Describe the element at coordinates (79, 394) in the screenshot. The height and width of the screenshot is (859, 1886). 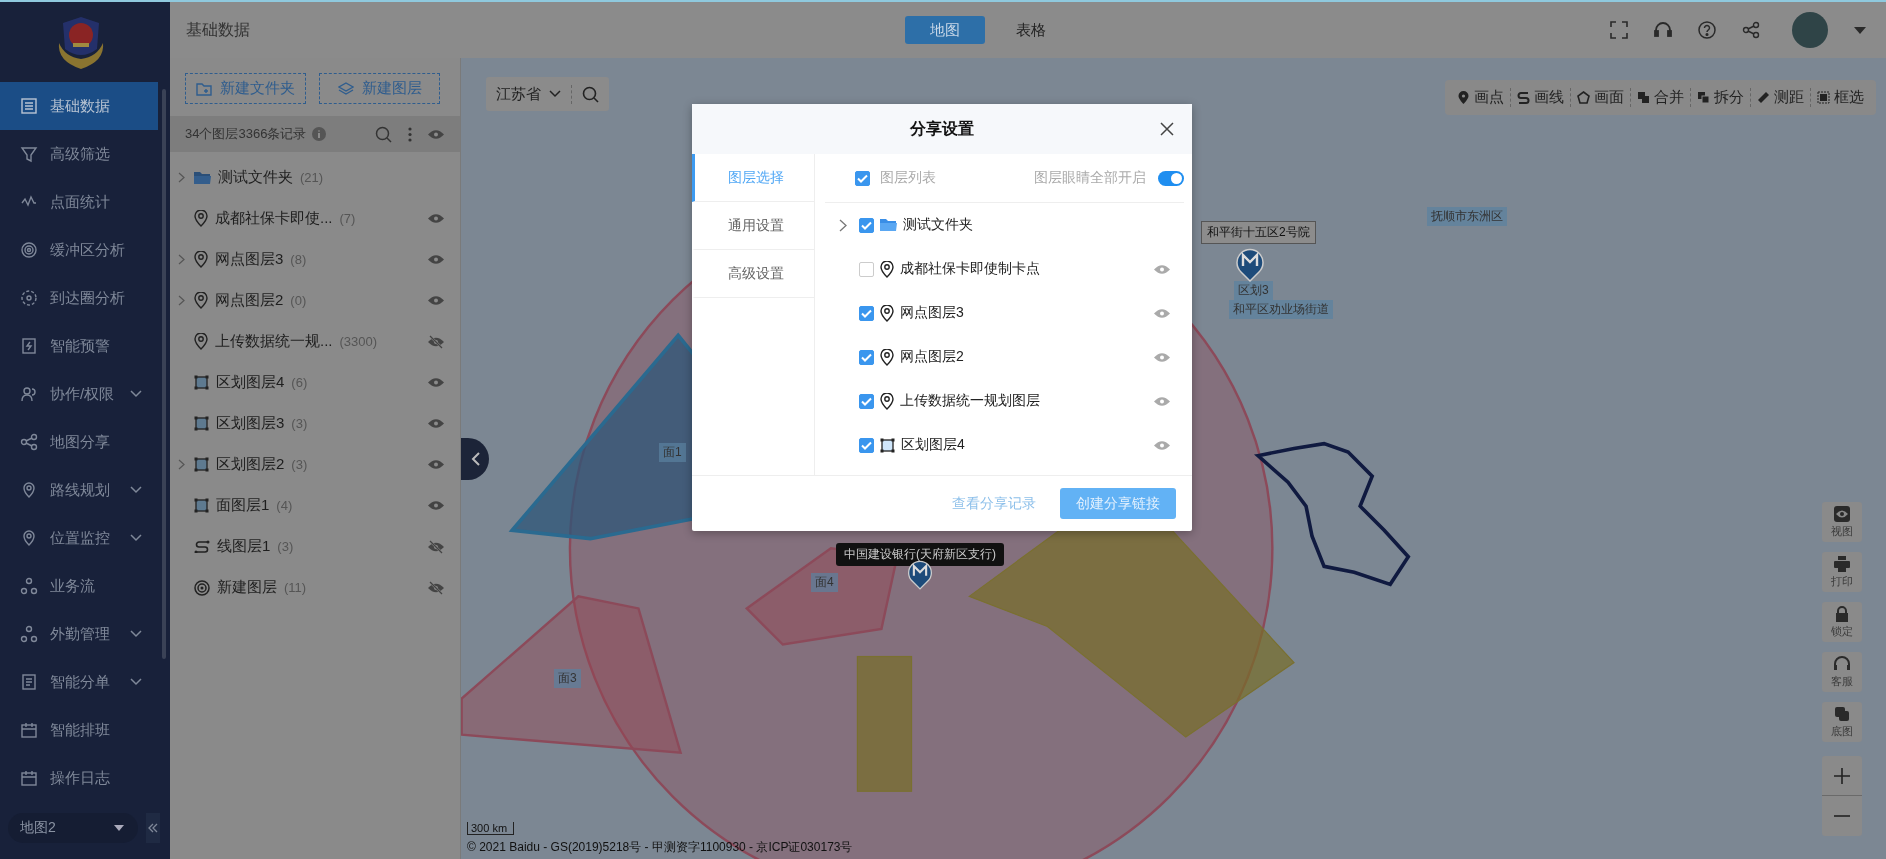
I see `sidebar-item: 协作/权限` at that location.